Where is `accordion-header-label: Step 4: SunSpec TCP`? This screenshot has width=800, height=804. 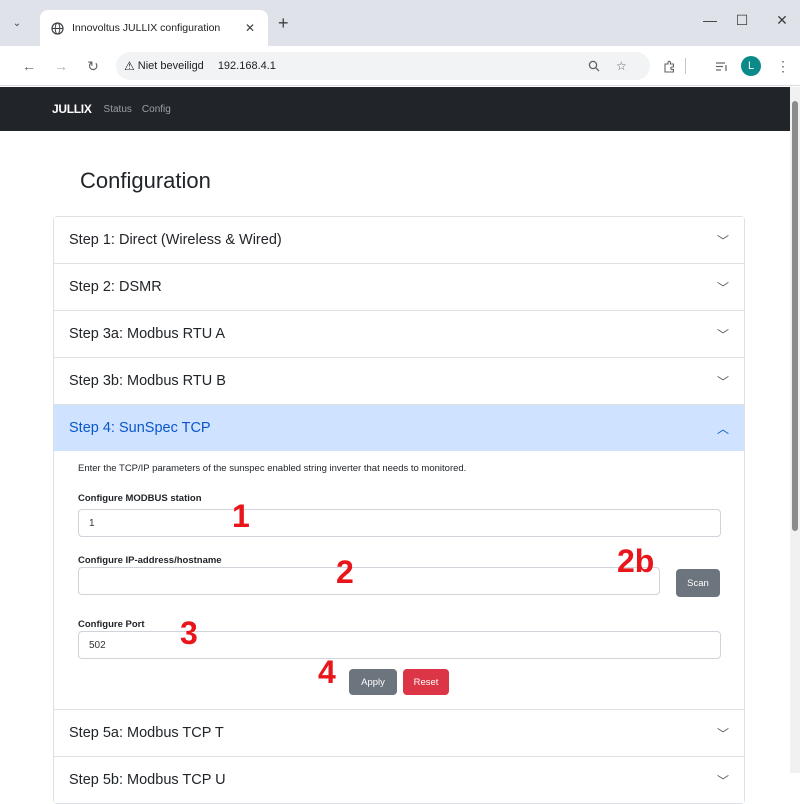 accordion-header-label: Step 4: SunSpec TCP is located at coordinates (140, 428).